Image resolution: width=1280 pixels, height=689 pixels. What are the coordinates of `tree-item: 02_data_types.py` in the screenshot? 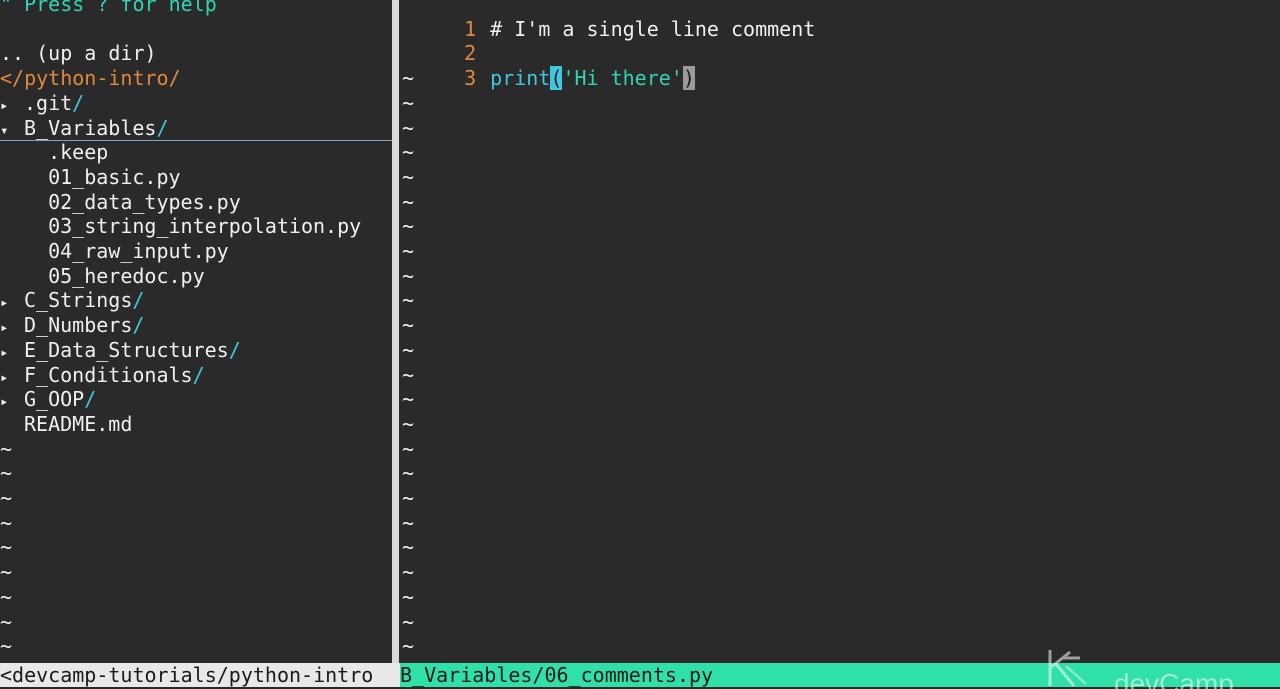 It's located at (120, 202).